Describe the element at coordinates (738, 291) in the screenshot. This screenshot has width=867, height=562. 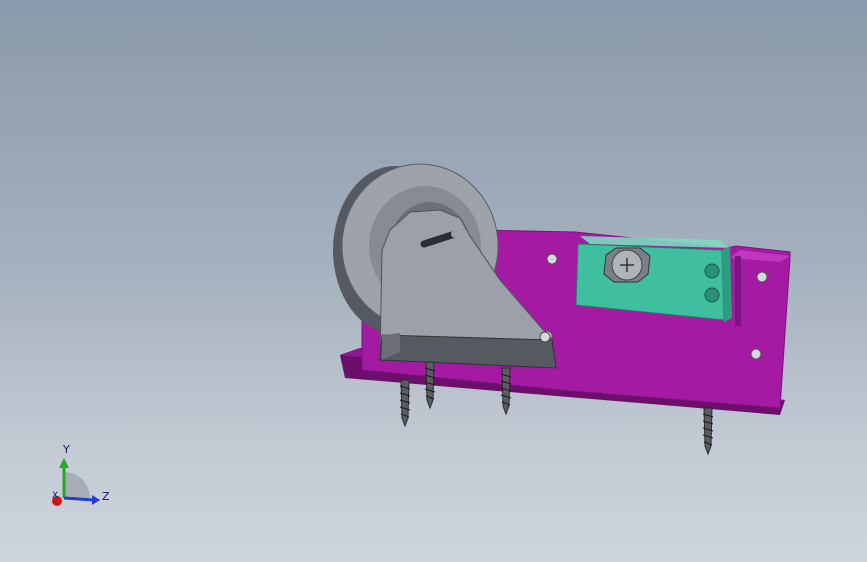
I see `plate-notch-wall` at that location.